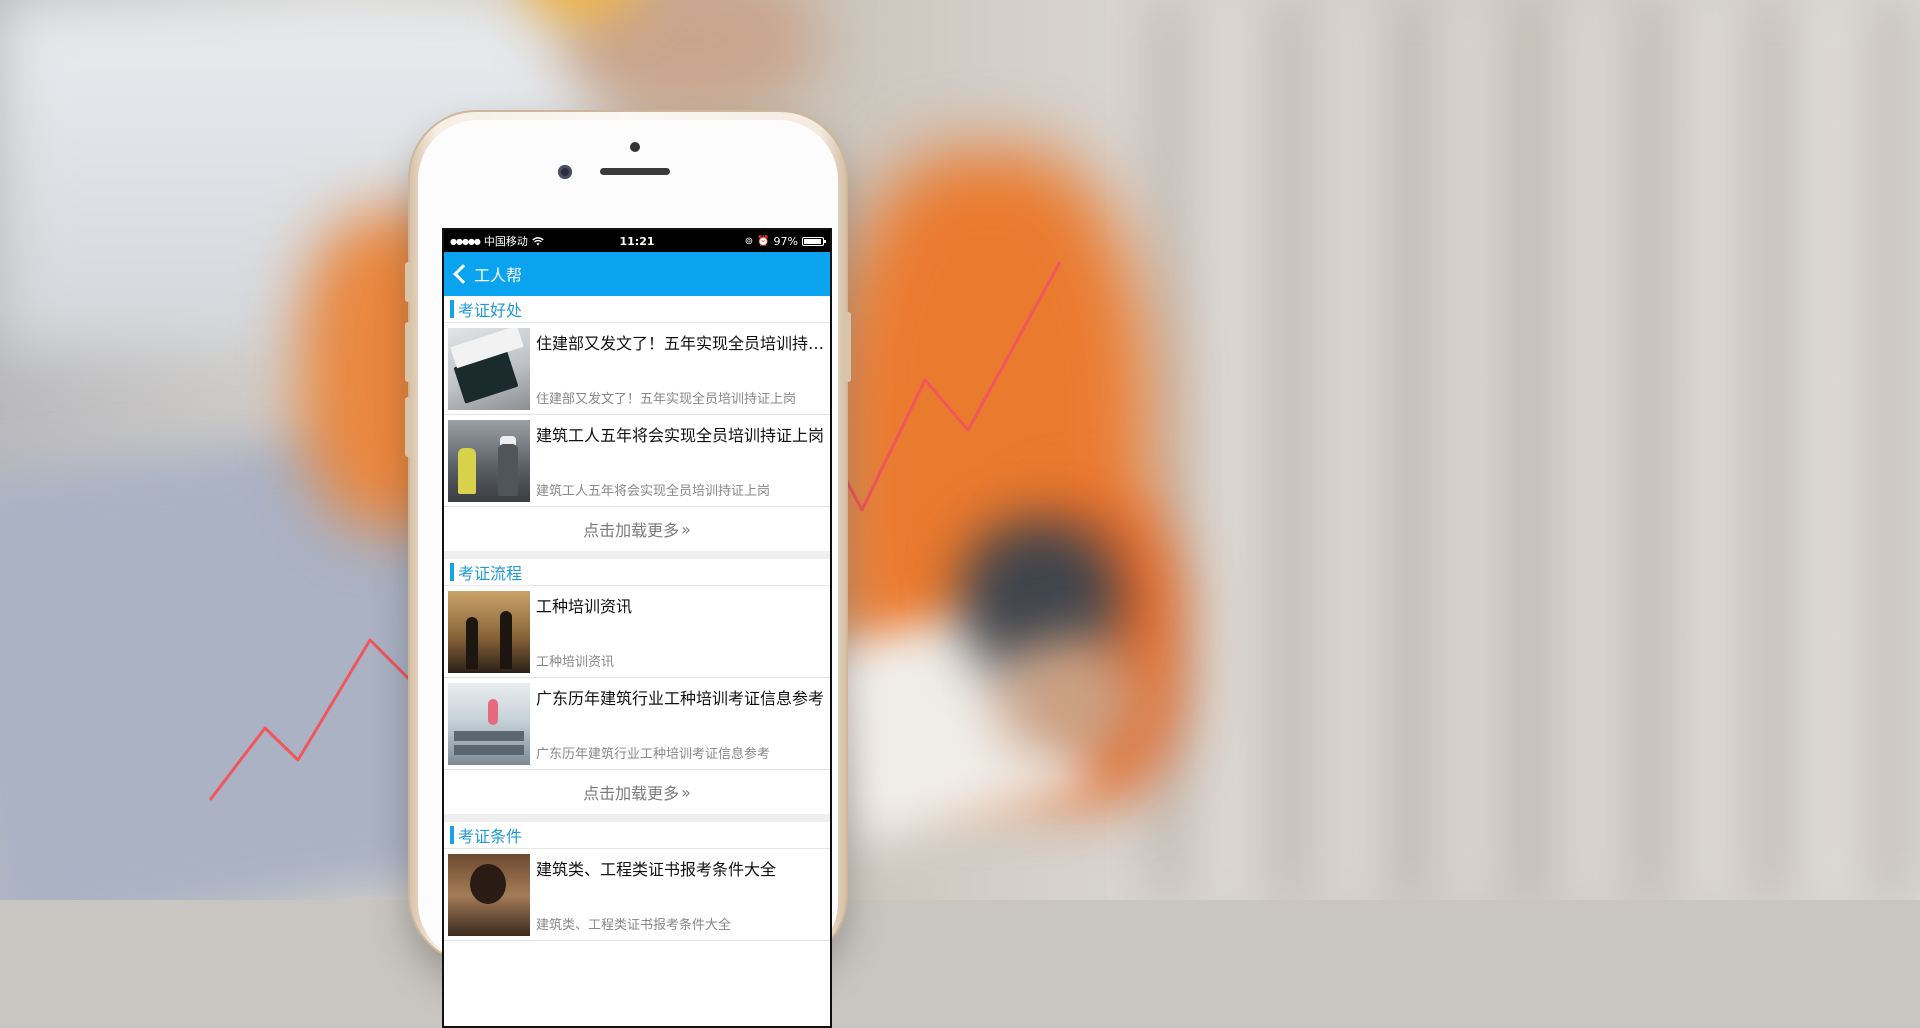 This screenshot has width=1920, height=1028. I want to click on list-item: 工种培训资讯 工种培训资讯, so click(637, 632).